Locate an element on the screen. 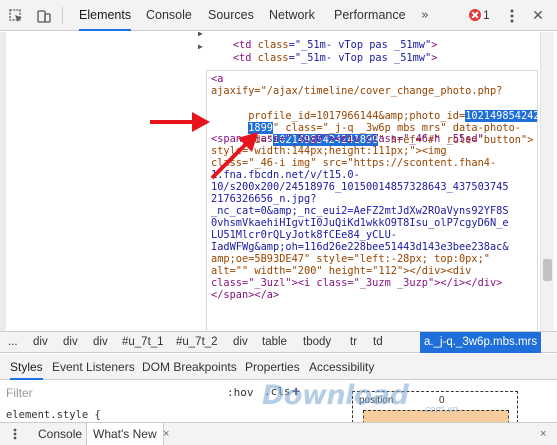 This screenshot has height=445, width=557. styles-filter-input: Filter is located at coordinates (19, 393).